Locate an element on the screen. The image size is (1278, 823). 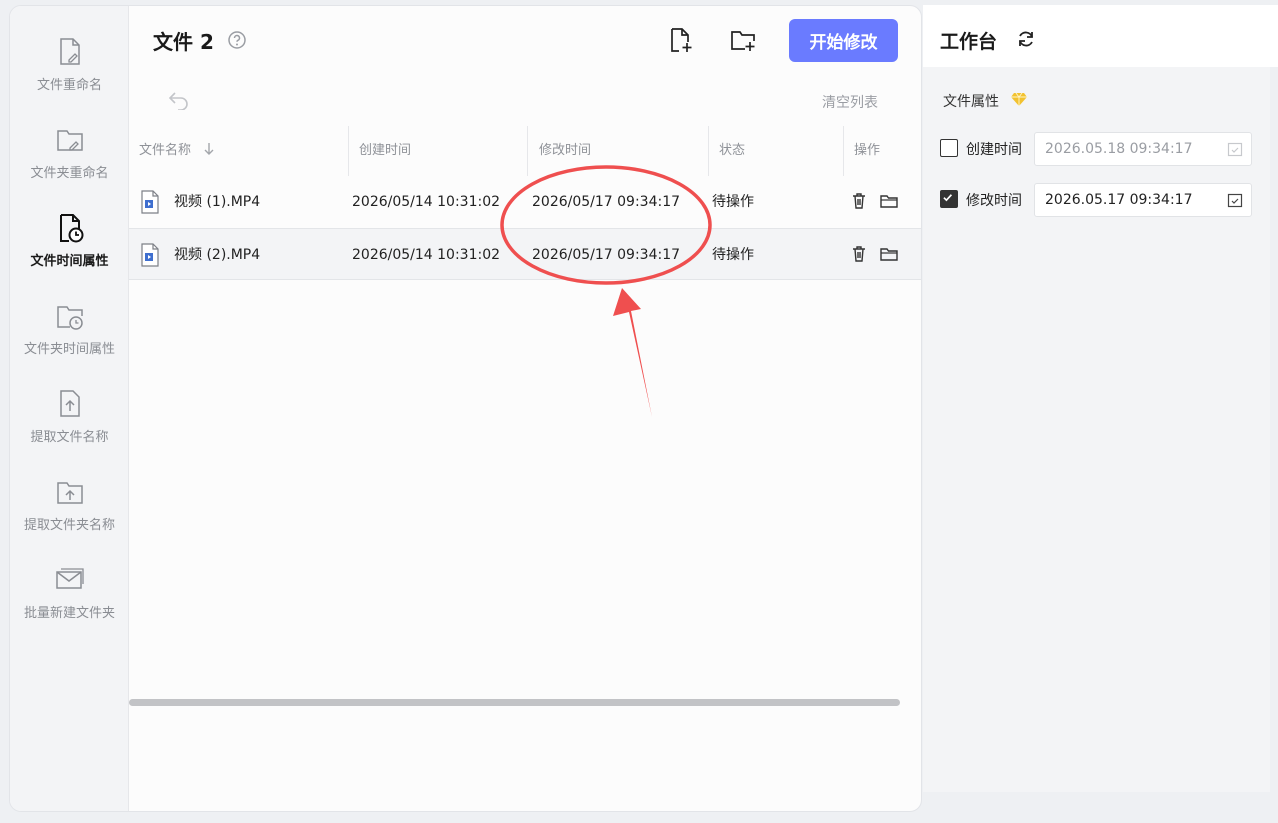
column-header-actions: 操作 is located at coordinates (867, 150).